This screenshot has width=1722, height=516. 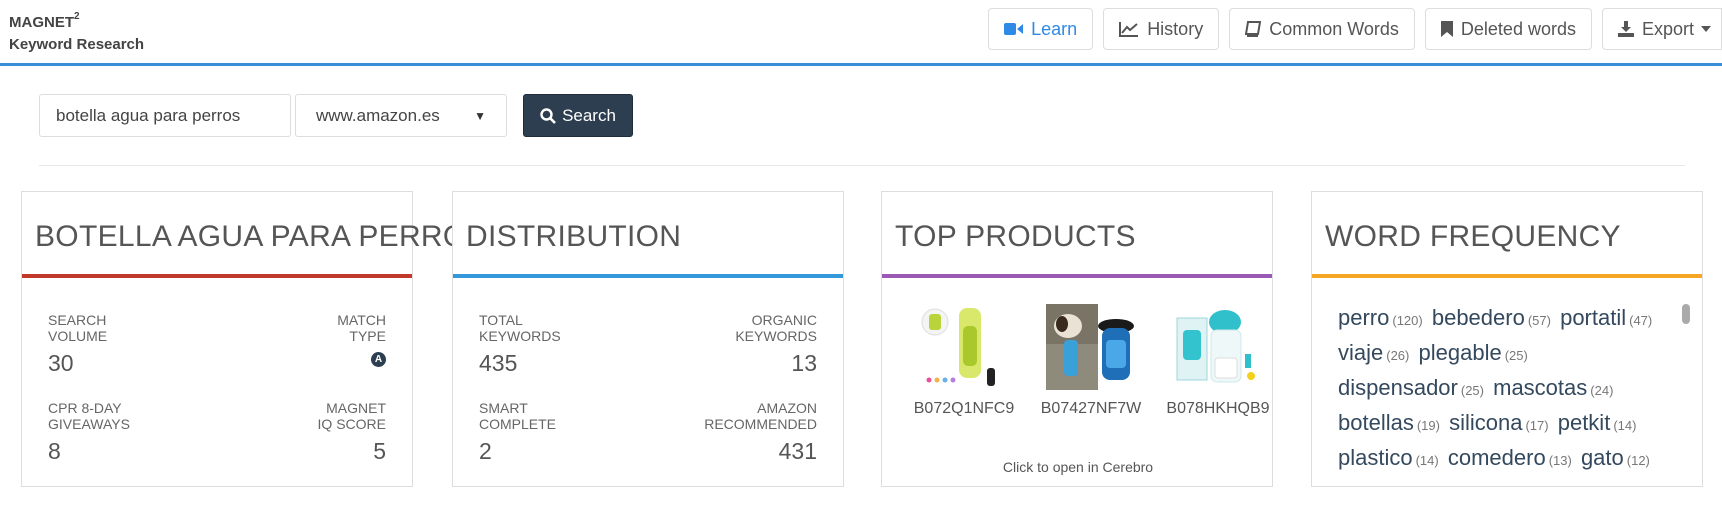 What do you see at coordinates (89, 416) in the screenshot?
I see `cpr-label: CPR 8-DAY GIVEAWAYS` at bounding box center [89, 416].